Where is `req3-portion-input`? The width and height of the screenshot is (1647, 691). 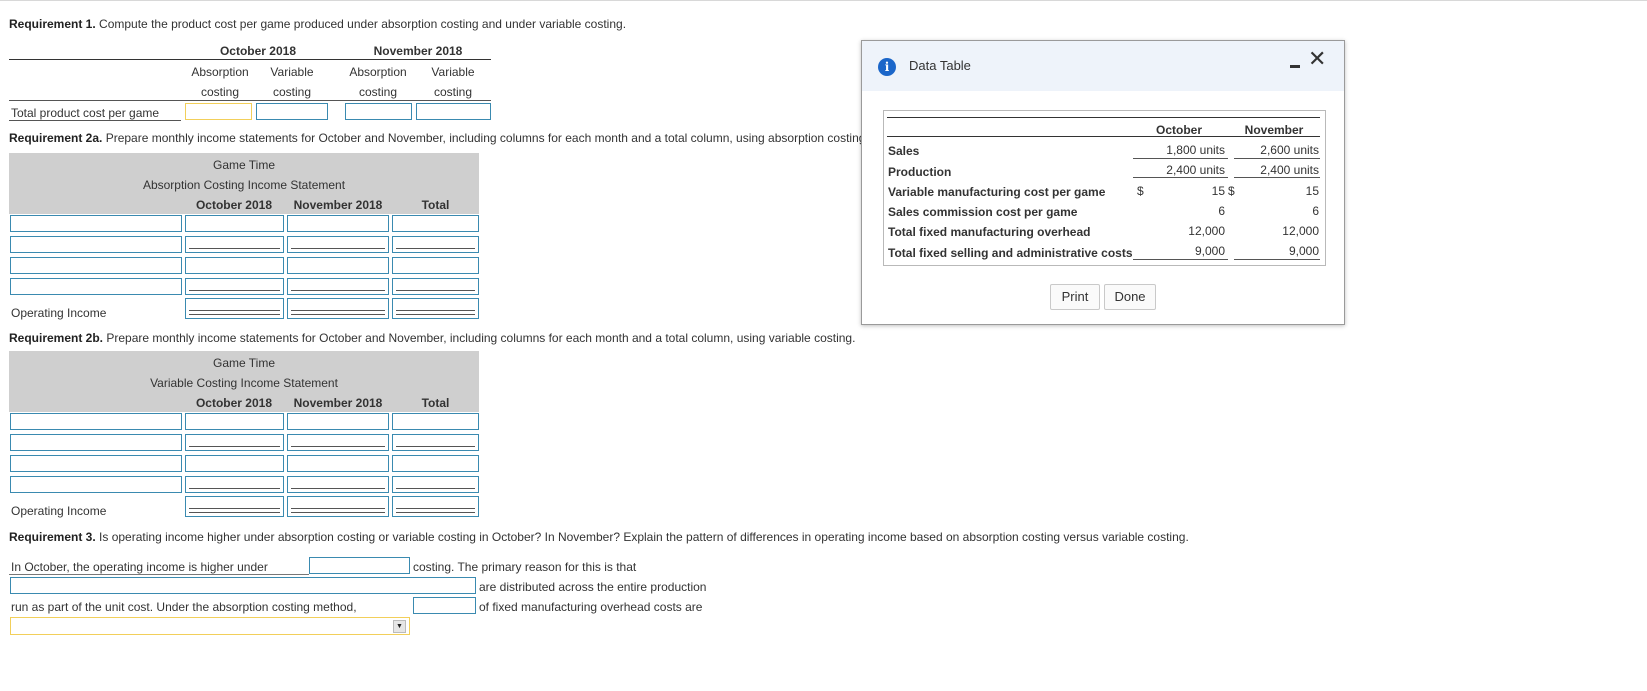 req3-portion-input is located at coordinates (444, 605).